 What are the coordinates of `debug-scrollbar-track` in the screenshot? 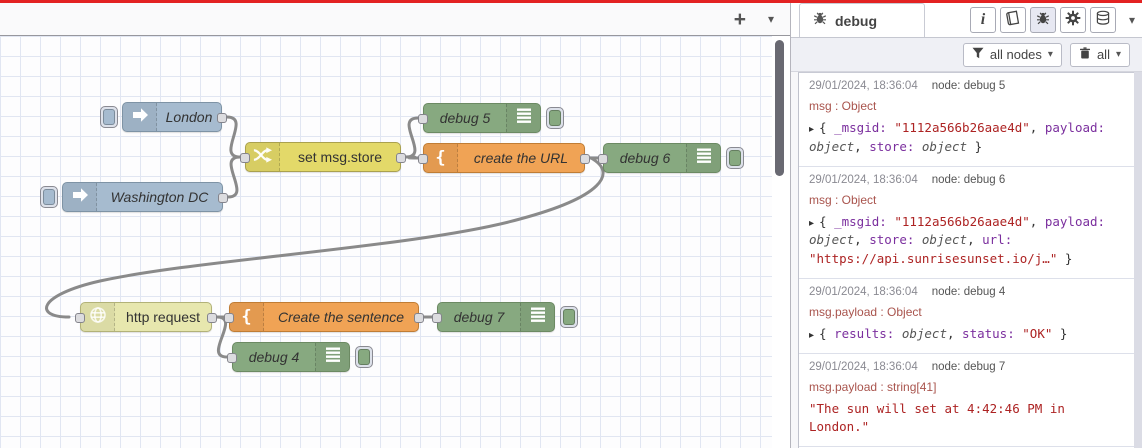 It's located at (1138, 260).